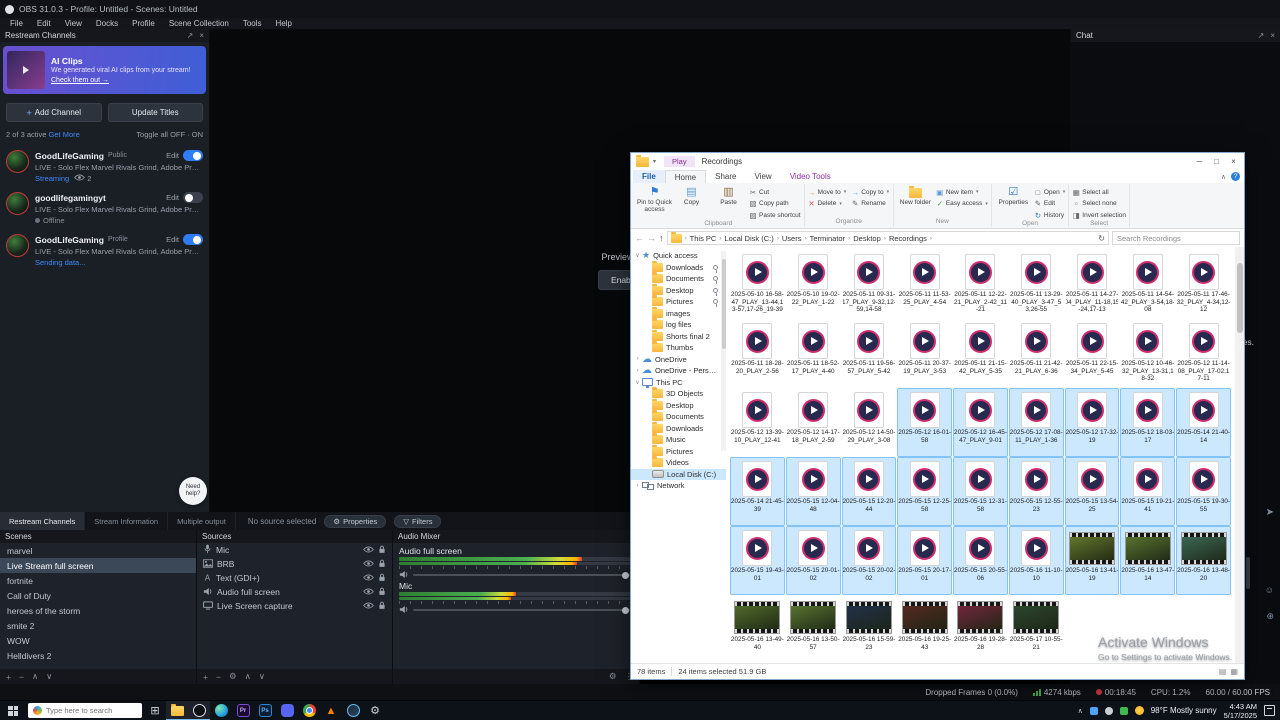 The width and height of the screenshot is (1280, 720). I want to click on file-item: 2025-05-16 13-49-40, so click(757, 629).